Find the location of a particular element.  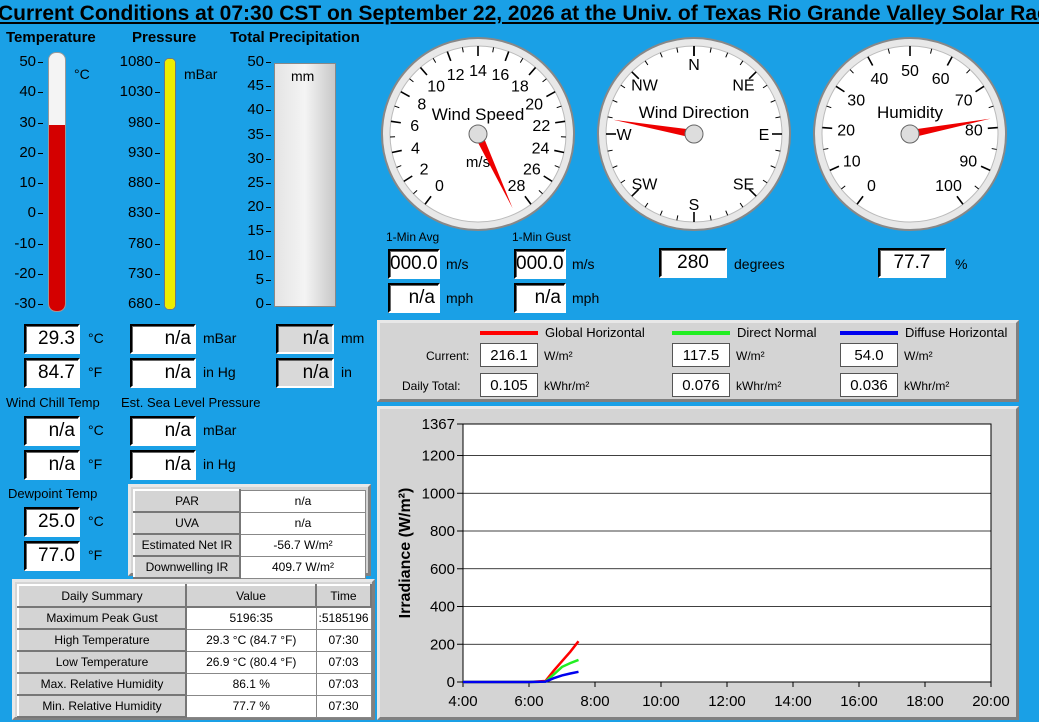

wind-avg-ms-value: 000.0 is located at coordinates (414, 264).